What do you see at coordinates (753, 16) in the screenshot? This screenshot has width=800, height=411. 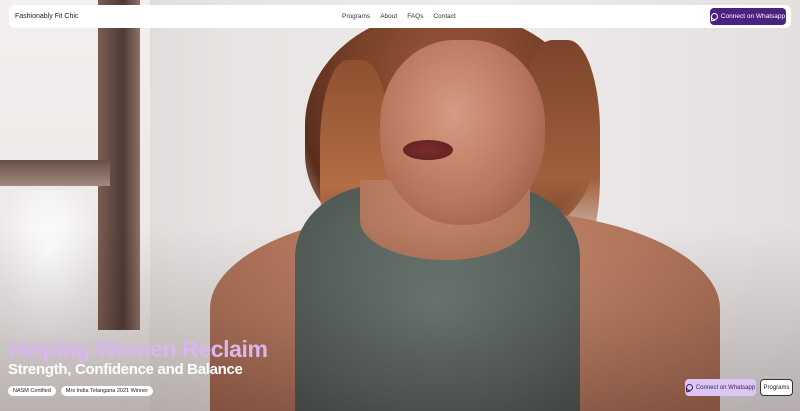 I see `connect-whatsapp-label: Connect on Whatsapp` at bounding box center [753, 16].